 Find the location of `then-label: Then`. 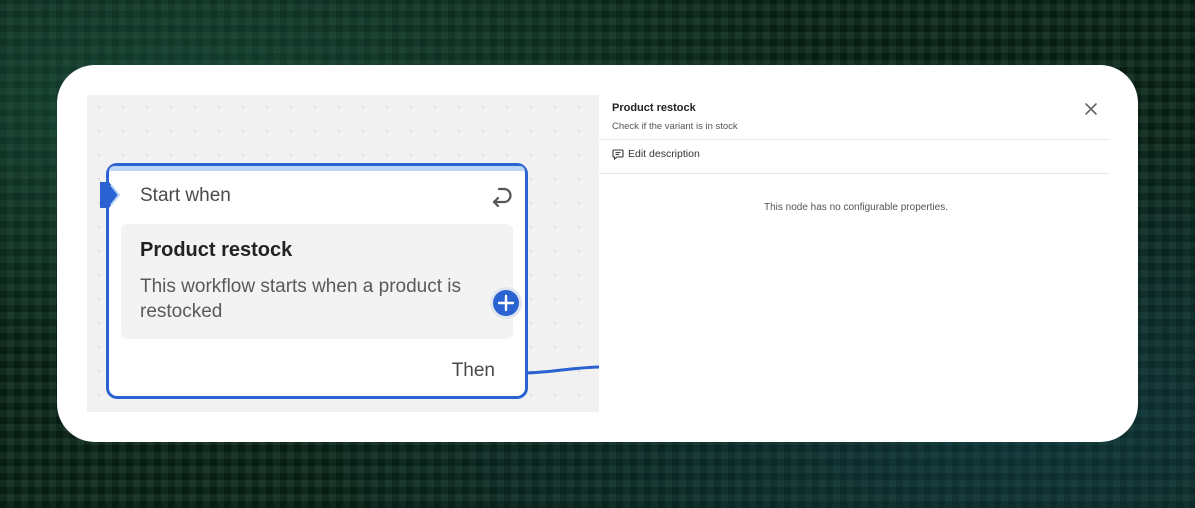

then-label: Then is located at coordinates (473, 370).